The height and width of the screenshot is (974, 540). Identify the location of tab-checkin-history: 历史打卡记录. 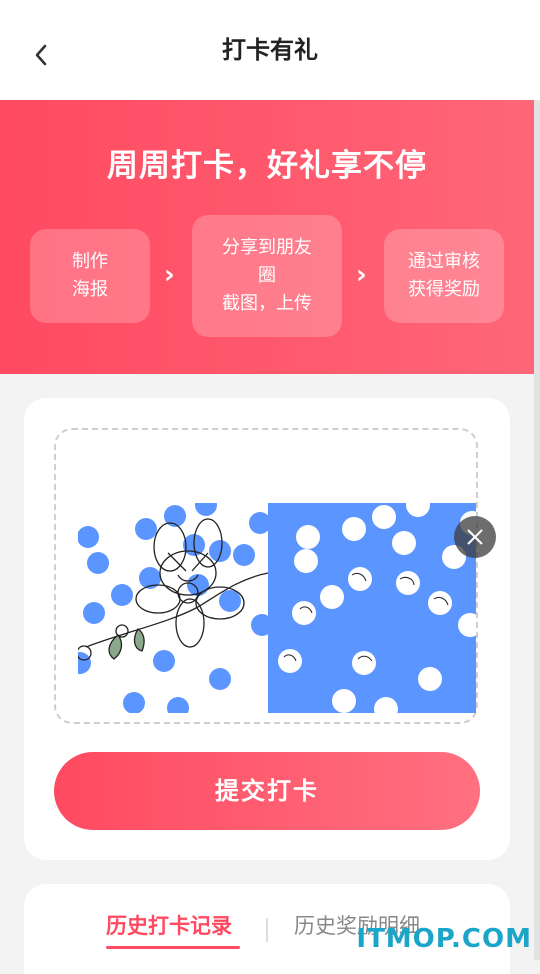
(169, 925).